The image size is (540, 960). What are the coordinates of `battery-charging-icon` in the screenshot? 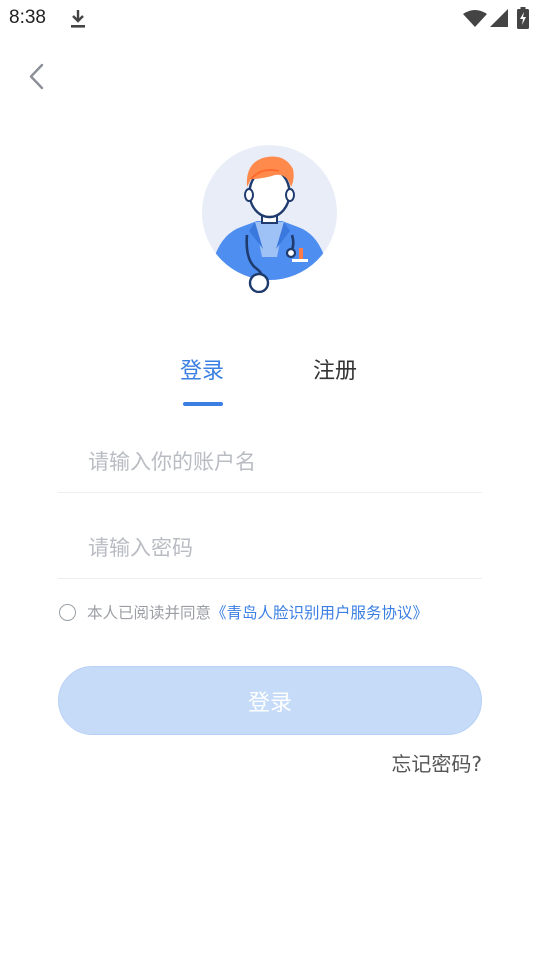 It's located at (523, 18).